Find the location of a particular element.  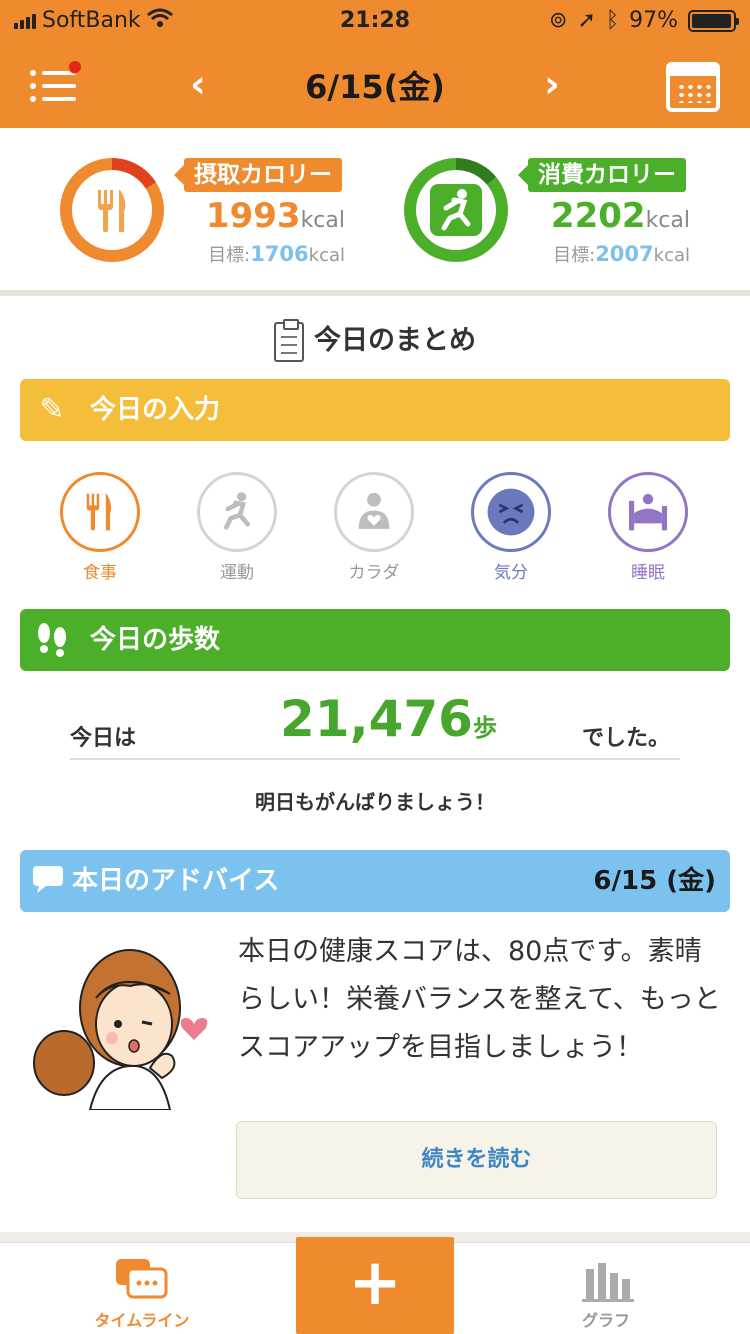

input-sleep: 睡眠 is located at coordinates (648, 527).